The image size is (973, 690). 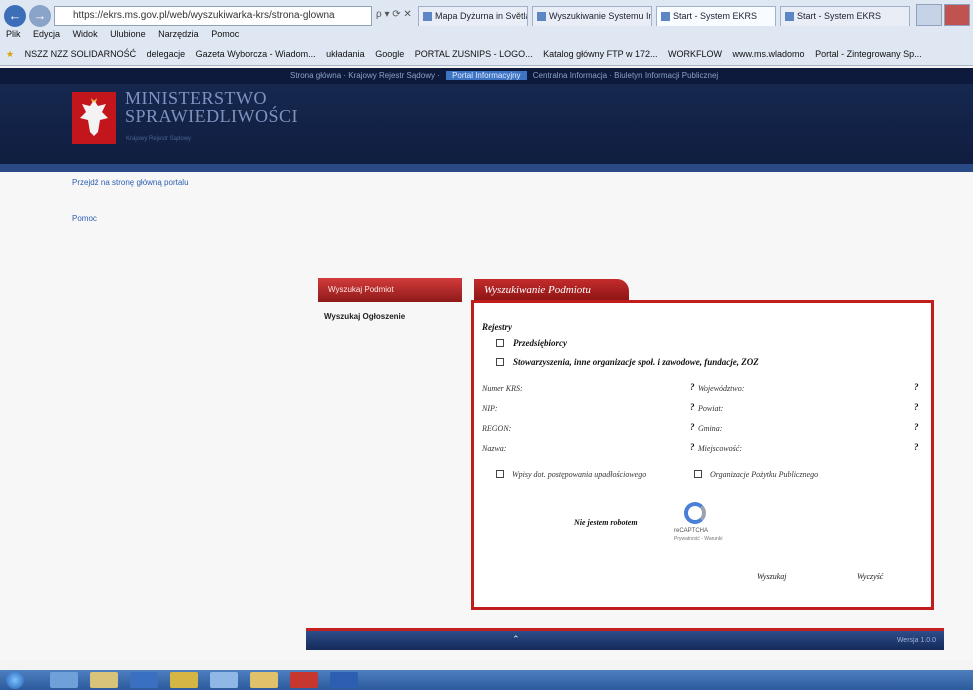 I want to click on recaptcha-widget: reCAPTCHA Prywatność - Warunki, so click(x=698, y=523).